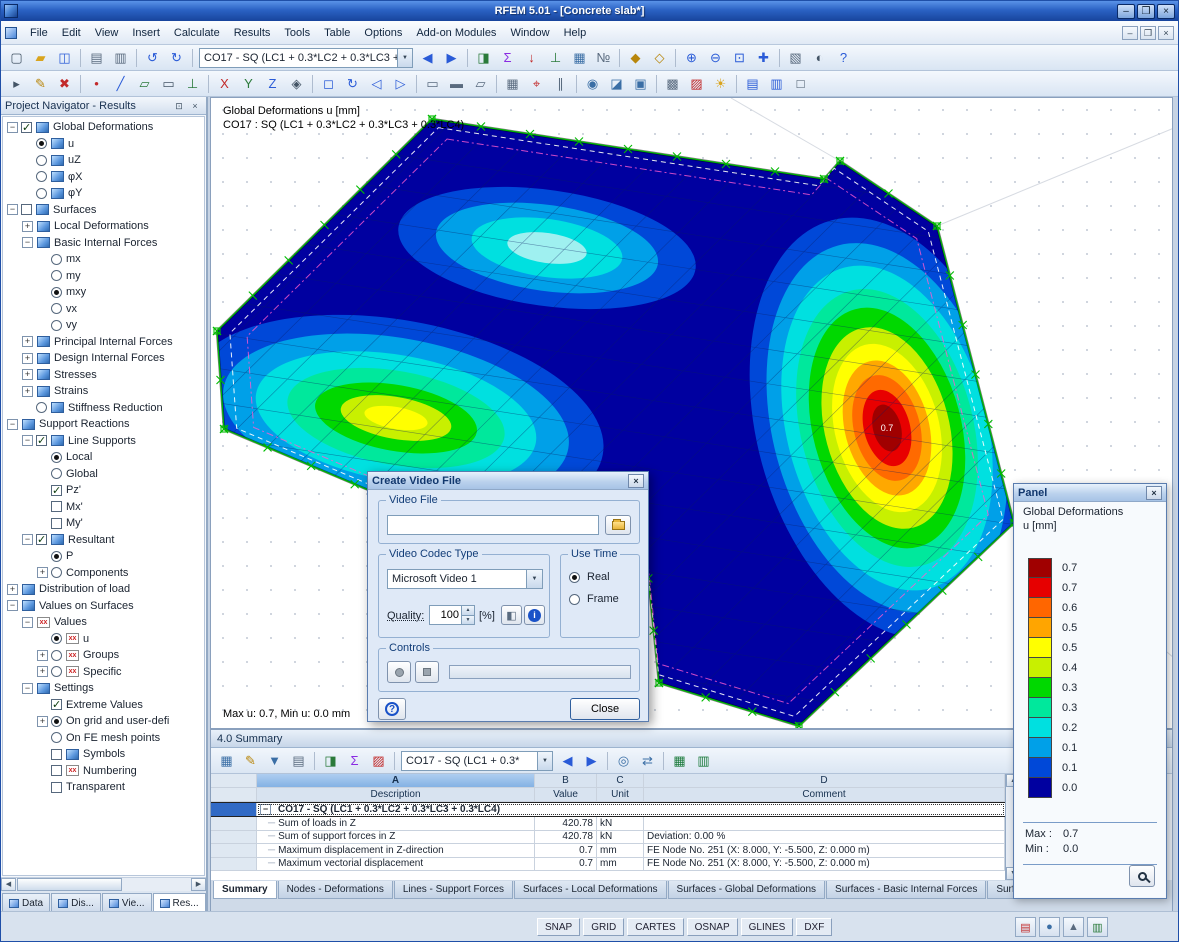  What do you see at coordinates (679, 761) in the screenshot?
I see `export-excel-button: ▦` at bounding box center [679, 761].